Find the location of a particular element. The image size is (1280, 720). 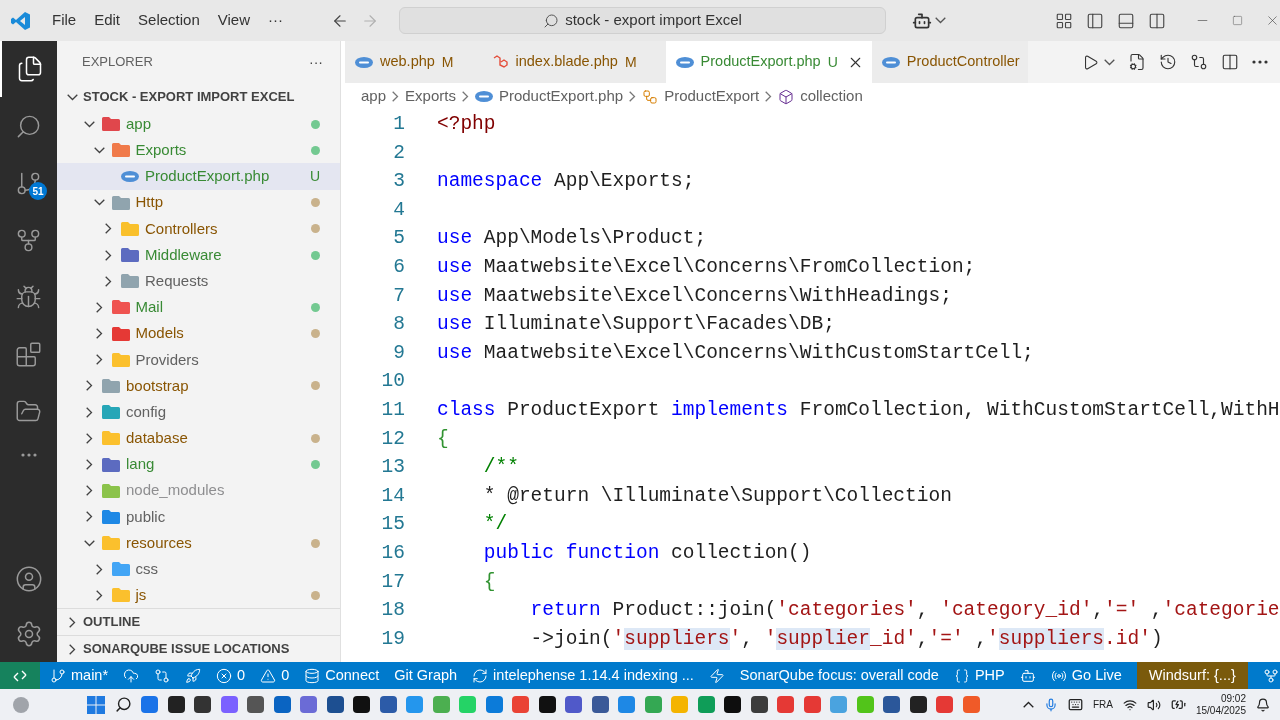

tree-item: public is located at coordinates (198, 516).